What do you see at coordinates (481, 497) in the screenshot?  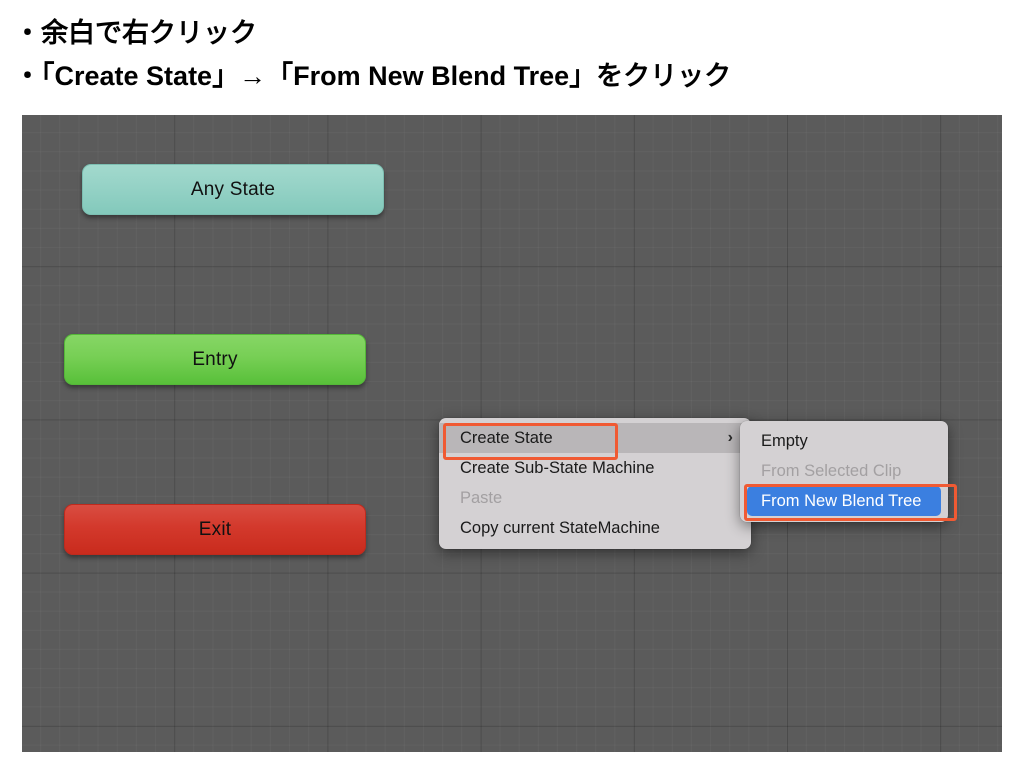 I see `menu-item-label: Paste` at bounding box center [481, 497].